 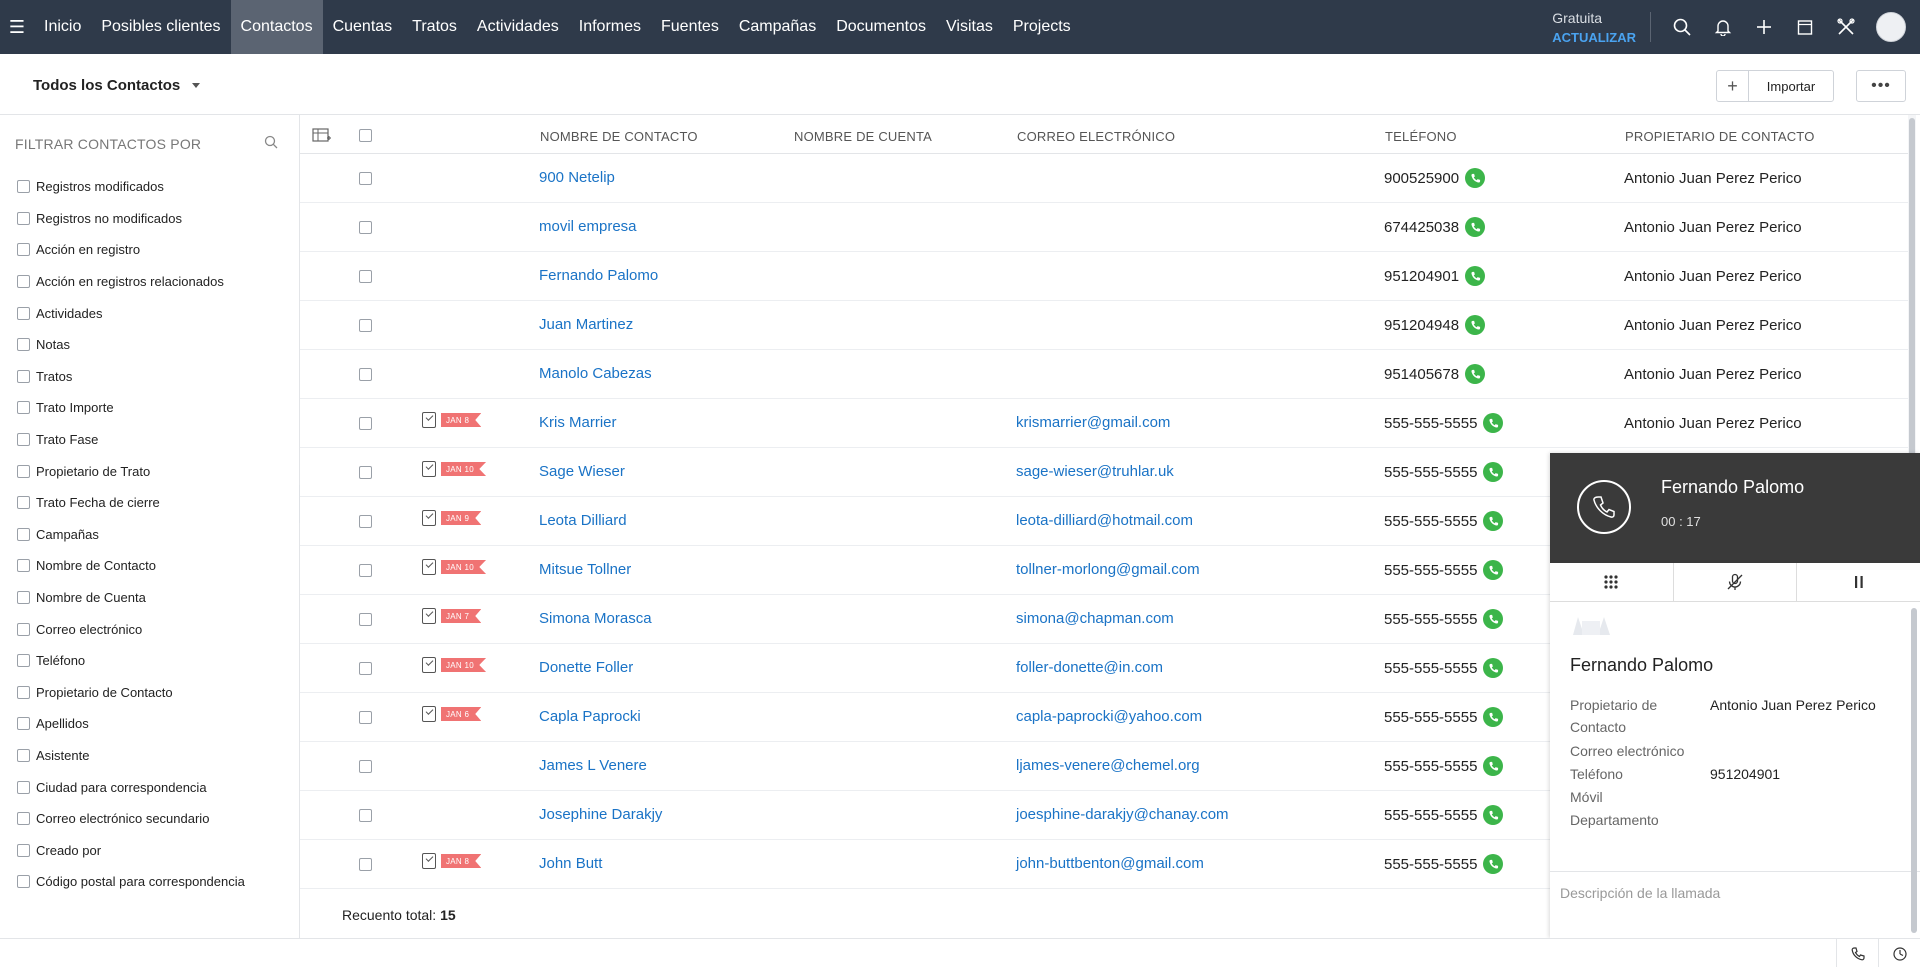 I want to click on contact-name-link: Josephine Darakjy, so click(x=600, y=814).